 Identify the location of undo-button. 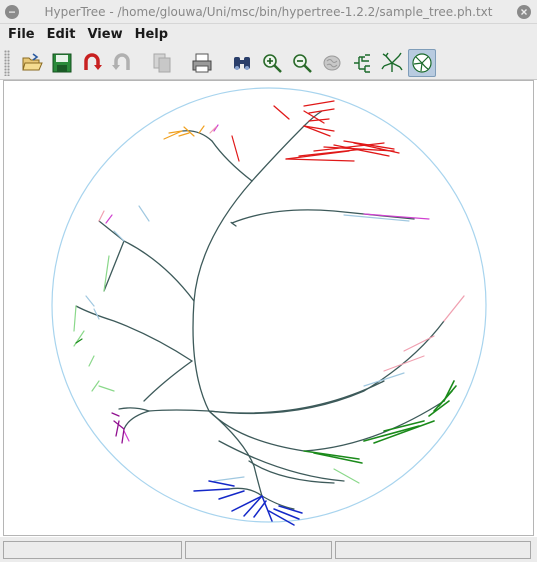
(92, 63).